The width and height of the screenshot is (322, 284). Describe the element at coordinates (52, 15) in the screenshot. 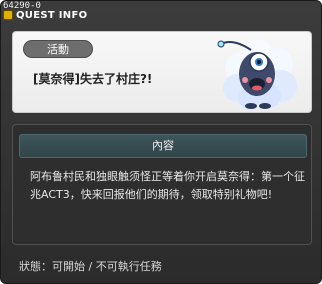

I see `window-title: QUEST INFO` at that location.